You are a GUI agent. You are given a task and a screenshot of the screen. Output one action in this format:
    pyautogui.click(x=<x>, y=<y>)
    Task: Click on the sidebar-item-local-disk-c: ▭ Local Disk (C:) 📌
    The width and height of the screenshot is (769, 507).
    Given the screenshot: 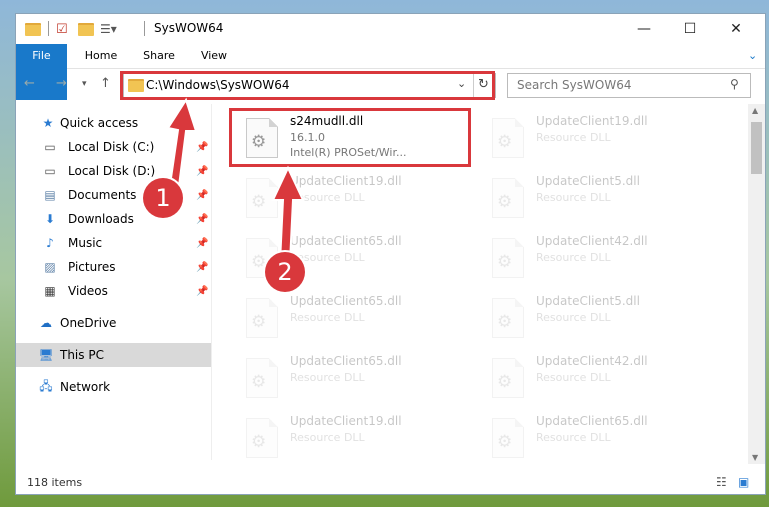 What is the action you would take?
    pyautogui.click(x=113, y=147)
    